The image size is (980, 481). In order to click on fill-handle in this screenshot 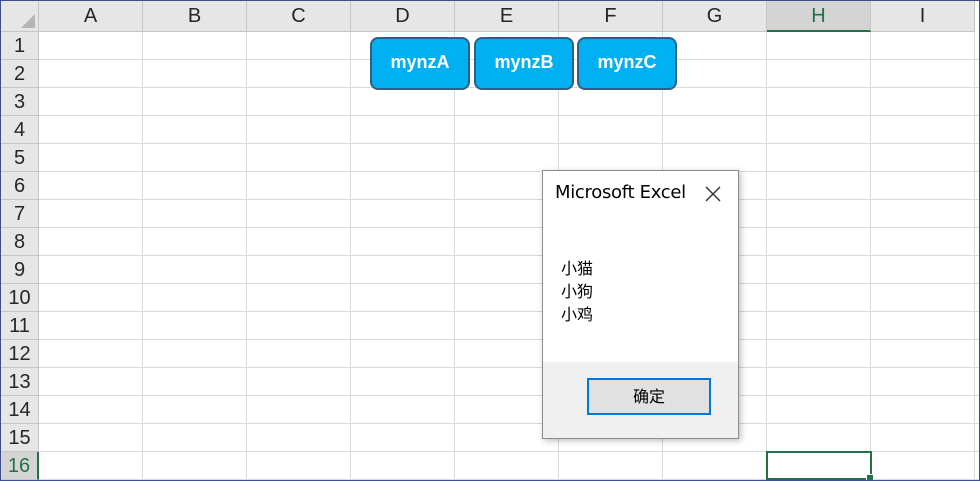, I will do `click(870, 477)`.